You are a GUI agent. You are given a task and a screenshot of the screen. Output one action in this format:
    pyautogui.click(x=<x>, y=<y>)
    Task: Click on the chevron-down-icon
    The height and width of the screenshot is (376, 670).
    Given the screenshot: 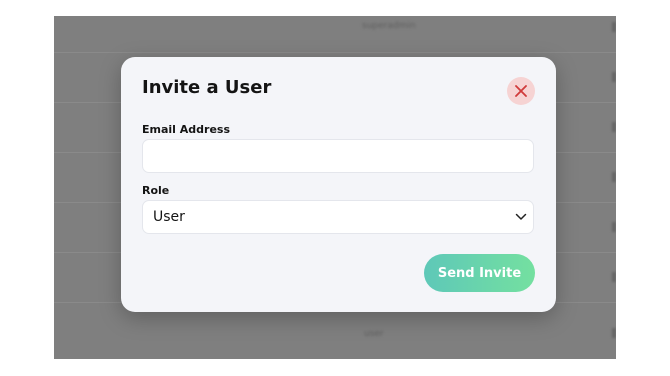 What is the action you would take?
    pyautogui.click(x=521, y=216)
    